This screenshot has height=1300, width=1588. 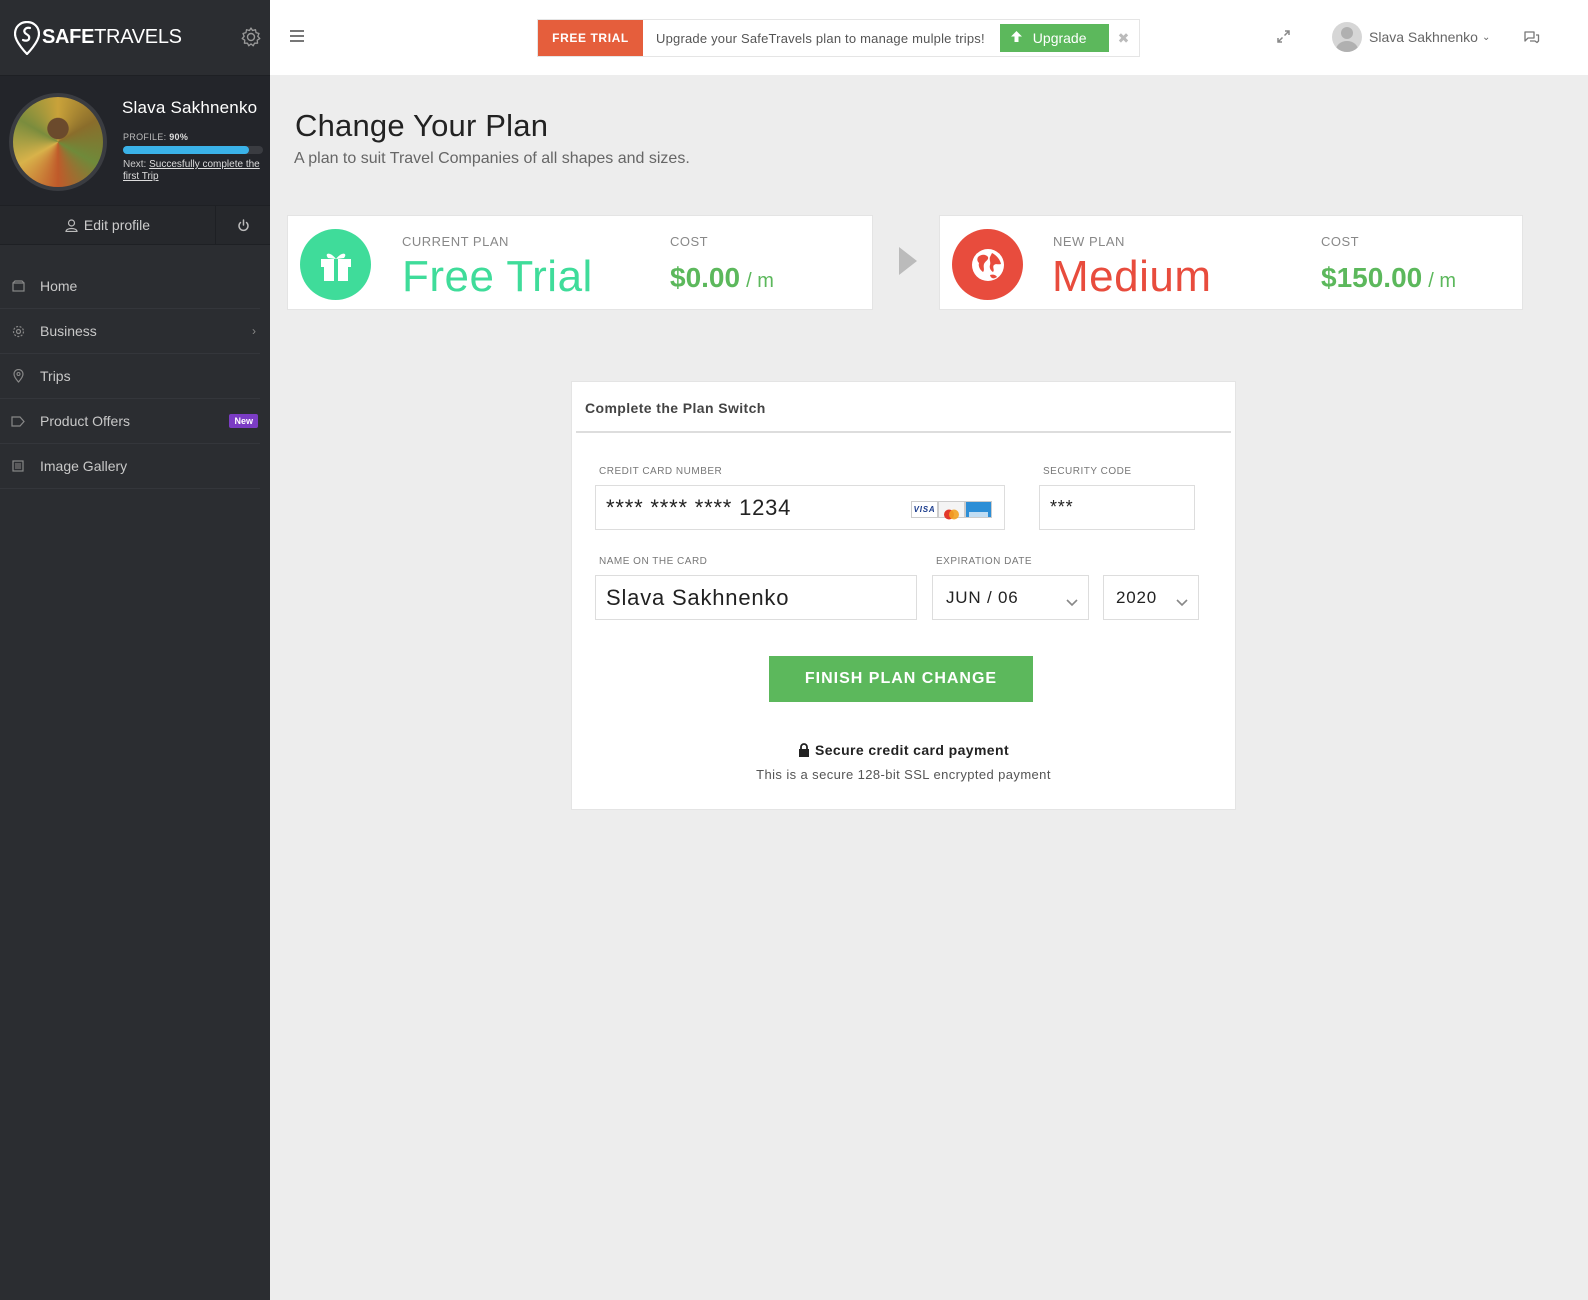 I want to click on sidebar-item-image-gallery: Image Gallery, so click(x=130, y=466).